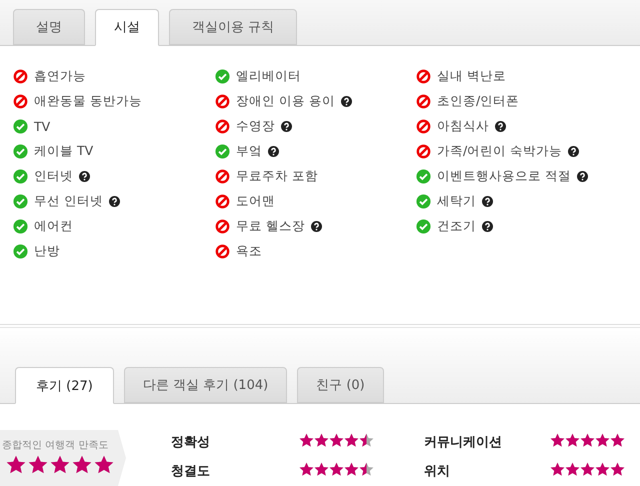 The image size is (640, 486). Describe the element at coordinates (456, 227) in the screenshot. I see `amenity-label: 건조기` at that location.